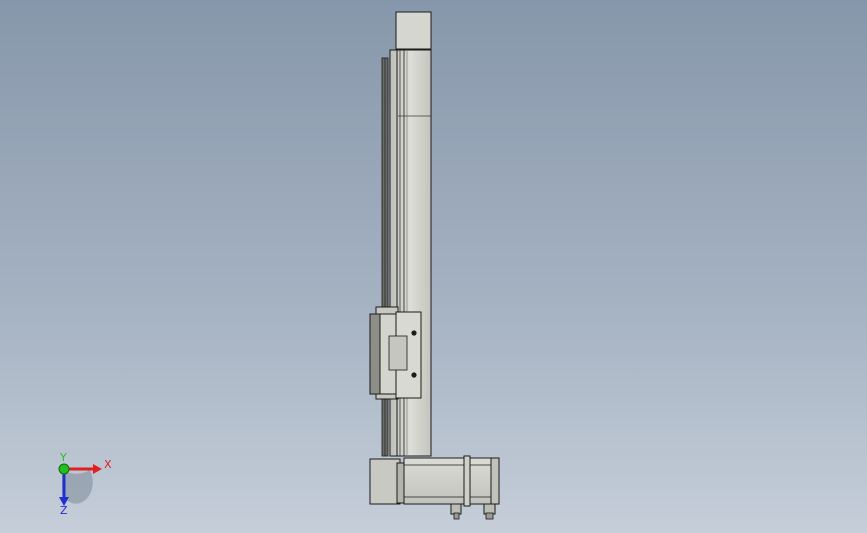  I want to click on y-axis-label: Y, so click(63, 457).